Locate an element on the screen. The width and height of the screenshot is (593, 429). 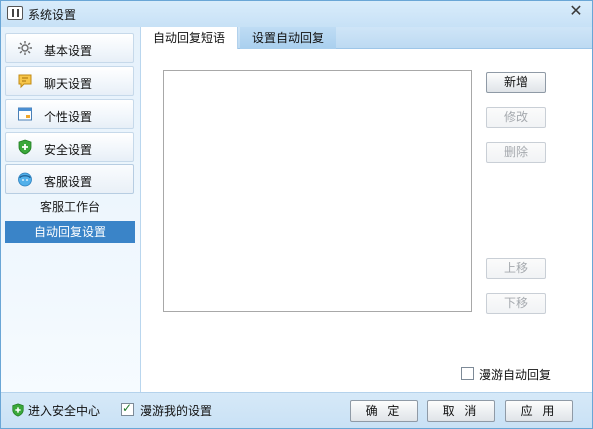
move-down-button: 下移 is located at coordinates (516, 303).